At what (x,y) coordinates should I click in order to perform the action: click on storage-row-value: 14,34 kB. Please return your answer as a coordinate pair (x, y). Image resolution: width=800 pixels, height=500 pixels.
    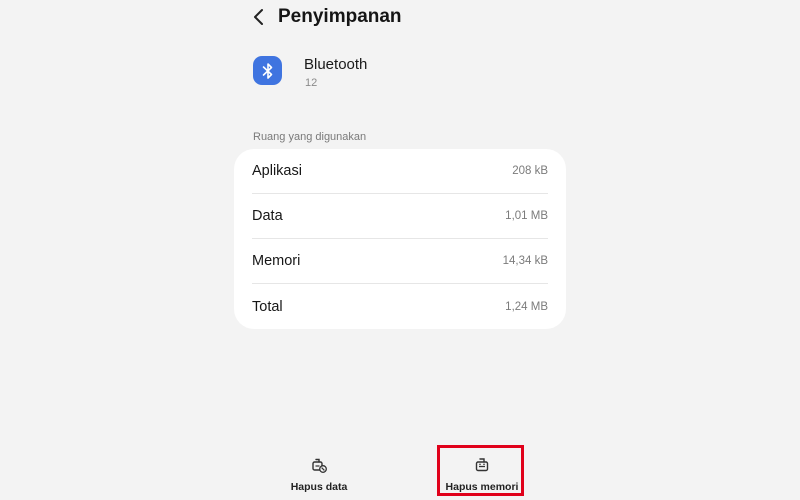
    Looking at the image, I should click on (525, 261).